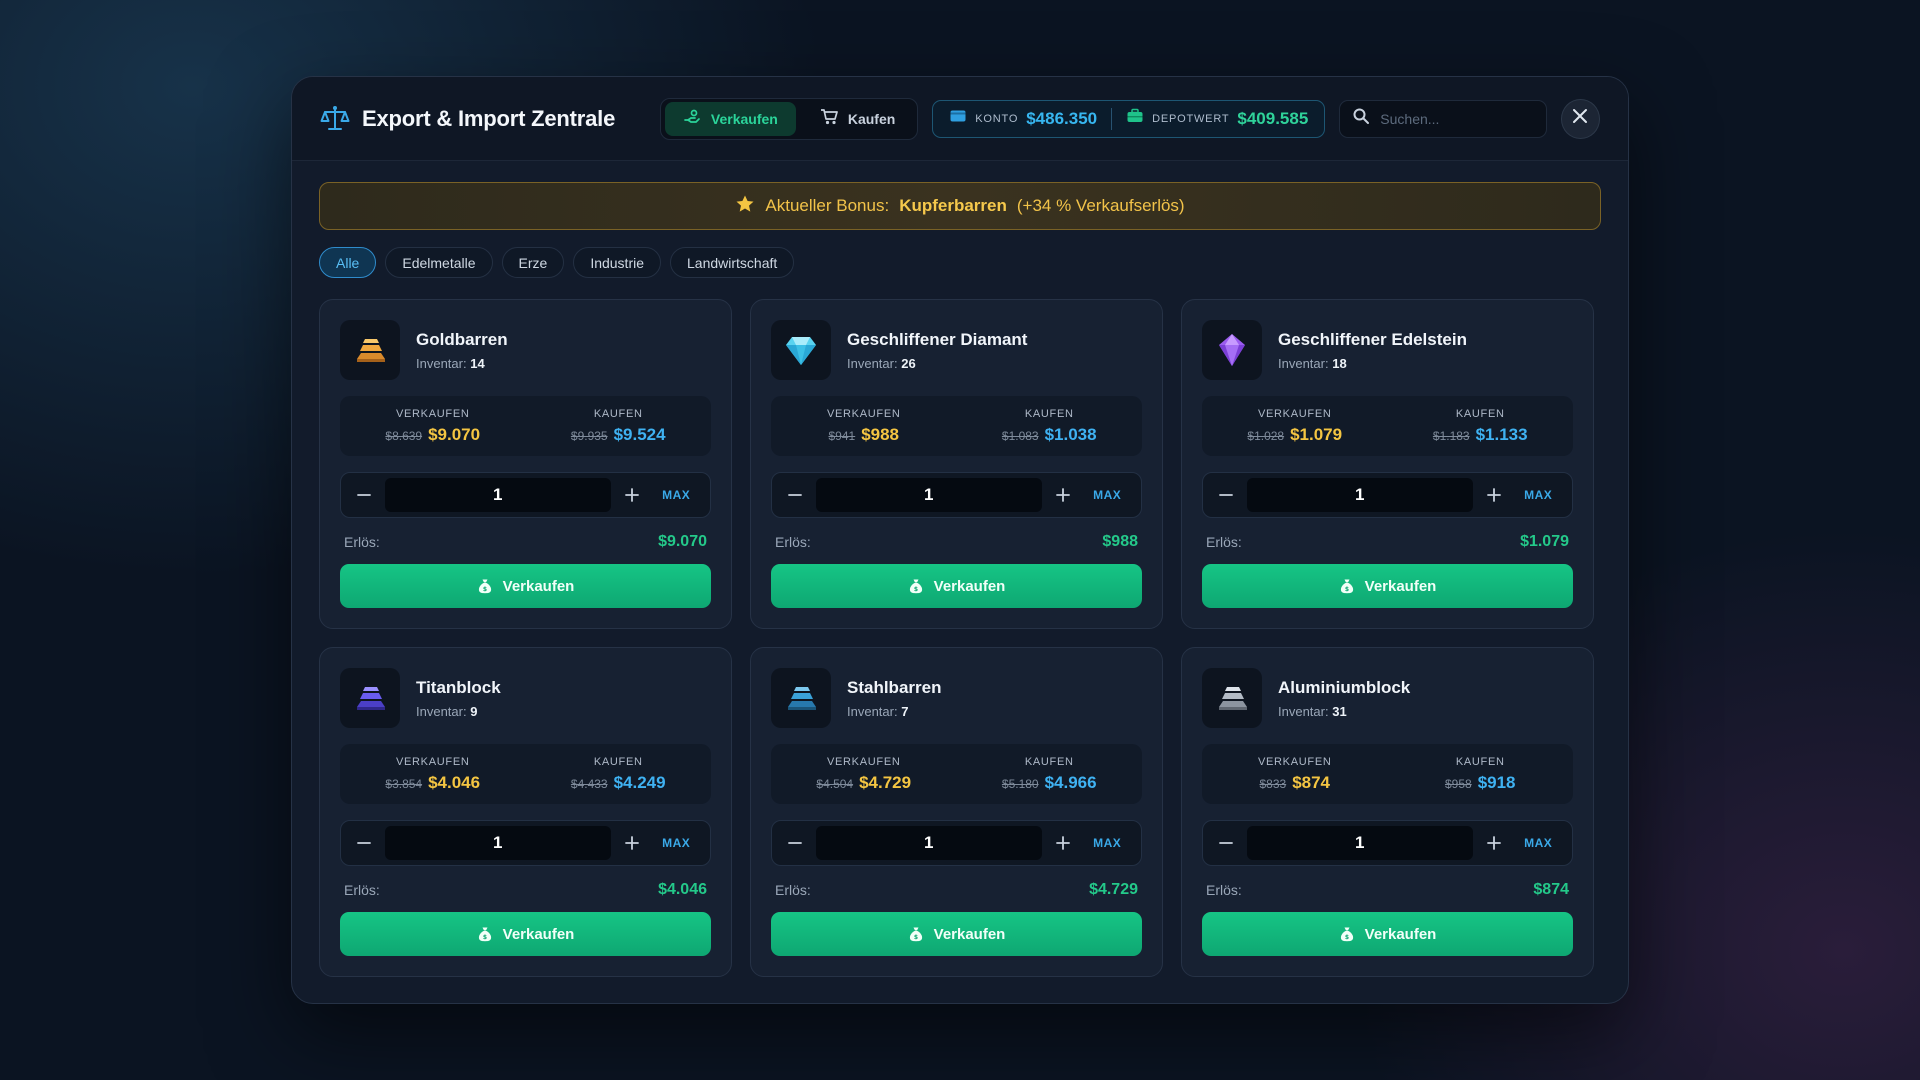 The height and width of the screenshot is (1080, 1920). I want to click on search-input, so click(1455, 118).